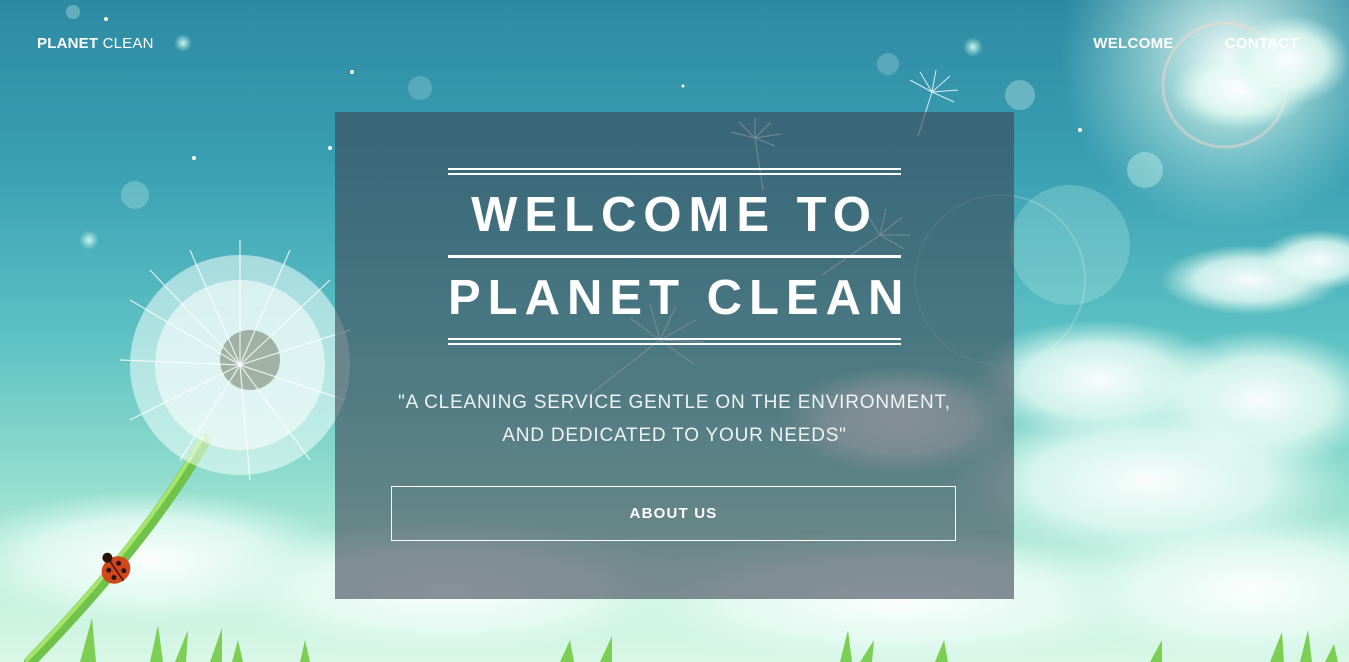 This screenshot has height=662, width=1349. I want to click on nav-link-contact: CONTACT, so click(1262, 43).